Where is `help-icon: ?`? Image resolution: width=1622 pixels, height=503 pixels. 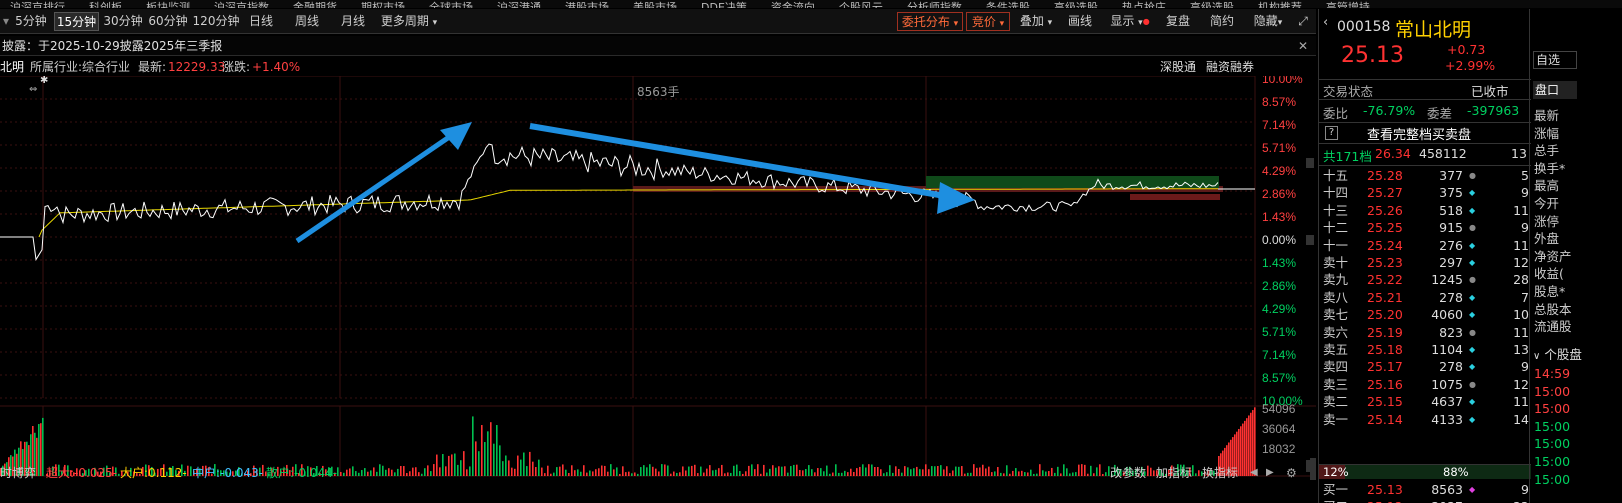 help-icon: ? is located at coordinates (1331, 133).